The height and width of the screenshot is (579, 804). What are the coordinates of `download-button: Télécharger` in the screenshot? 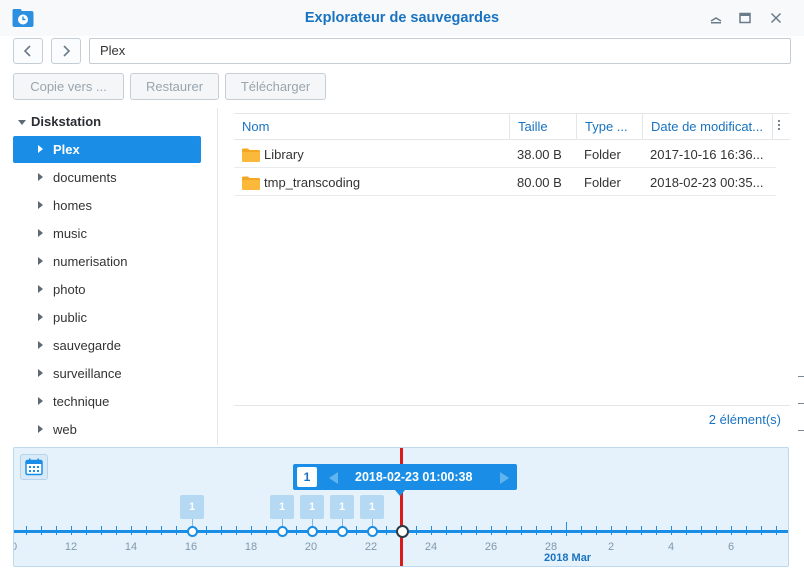 It's located at (275, 86).